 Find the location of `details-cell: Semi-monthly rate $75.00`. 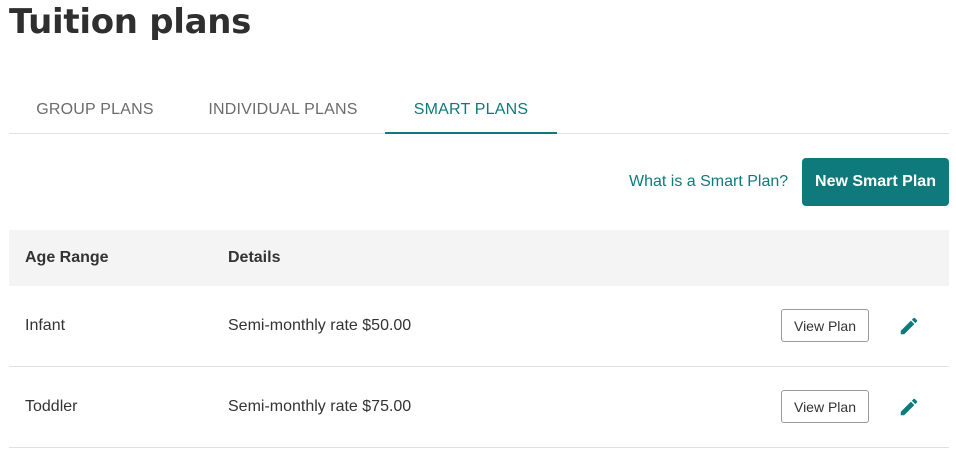

details-cell: Semi-monthly rate $75.00 is located at coordinates (320, 406).